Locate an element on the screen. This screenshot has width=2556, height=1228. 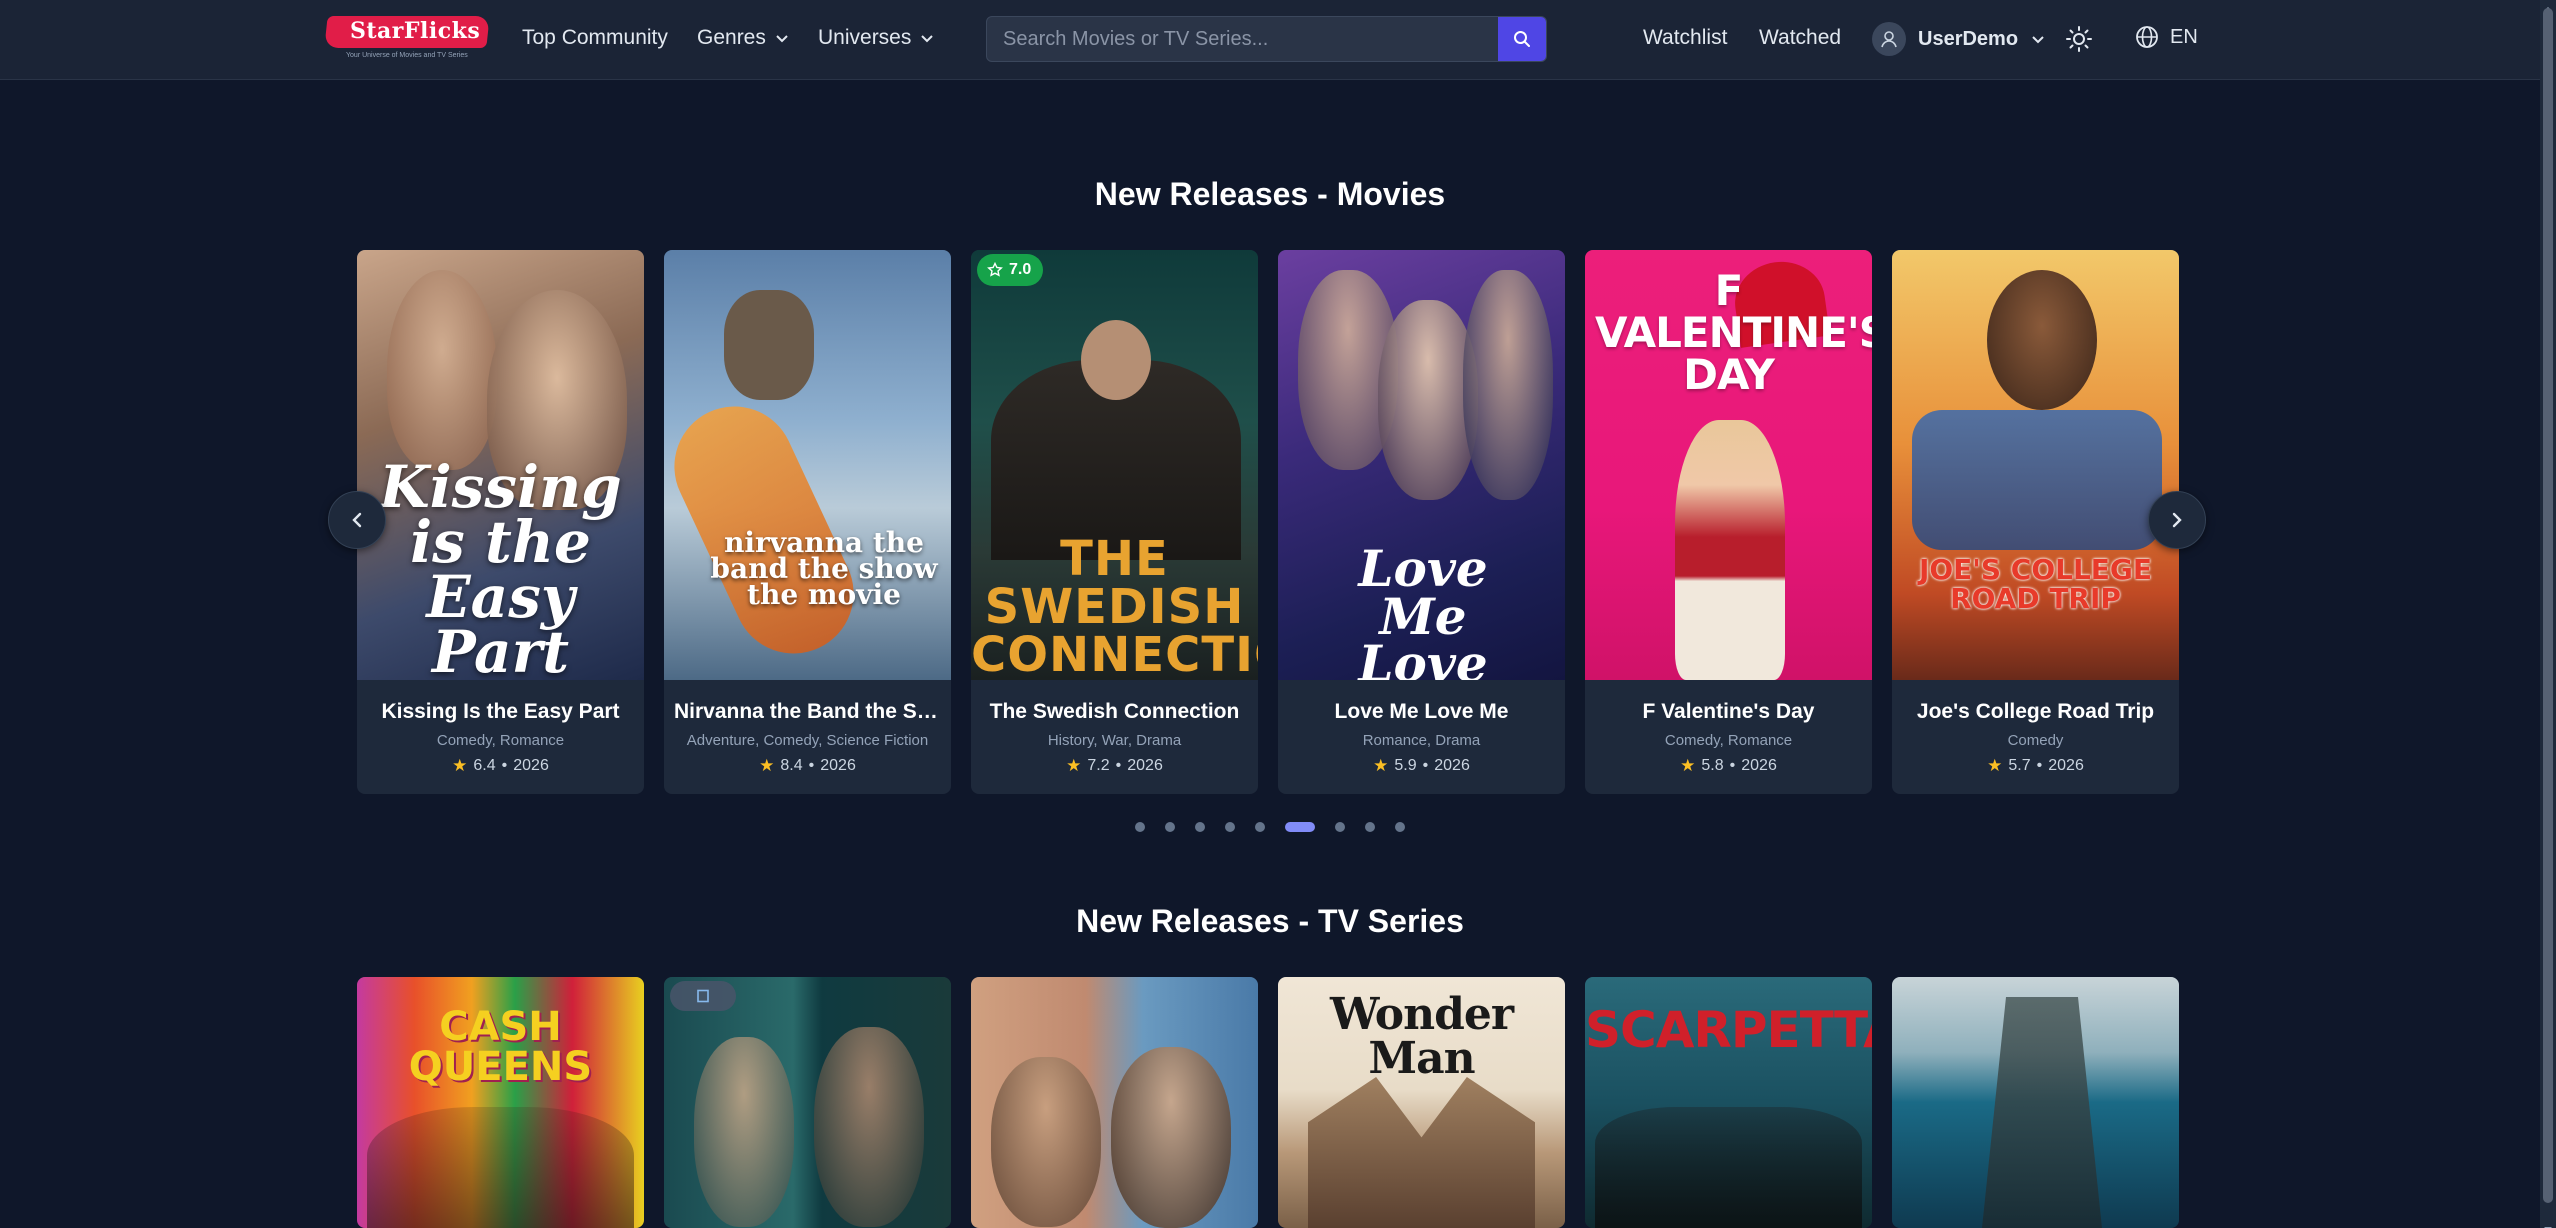
poster-title-text: Wonder Man is located at coordinates (1421, 1036).